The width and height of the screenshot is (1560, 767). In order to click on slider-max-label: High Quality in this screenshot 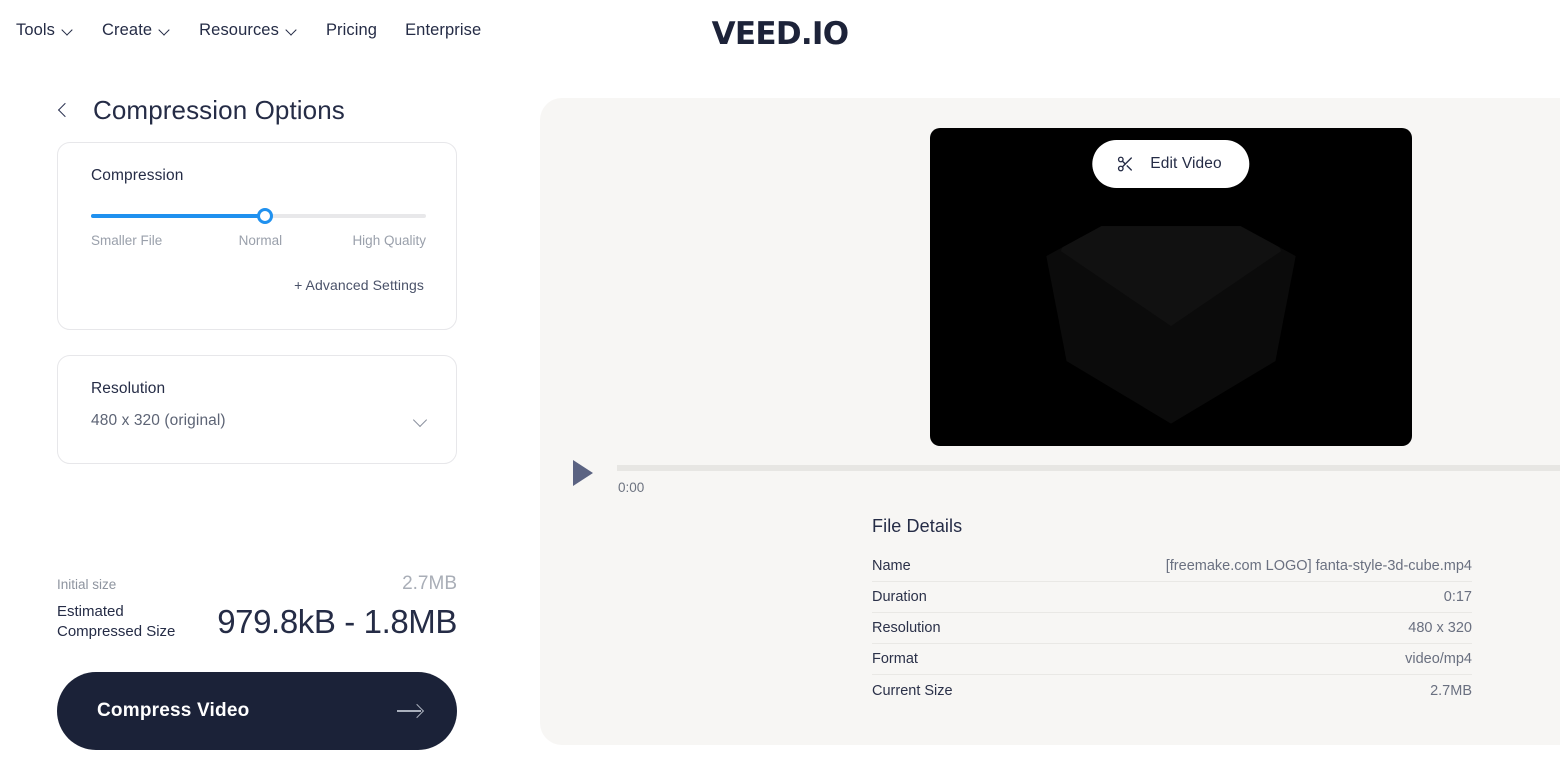, I will do `click(389, 240)`.